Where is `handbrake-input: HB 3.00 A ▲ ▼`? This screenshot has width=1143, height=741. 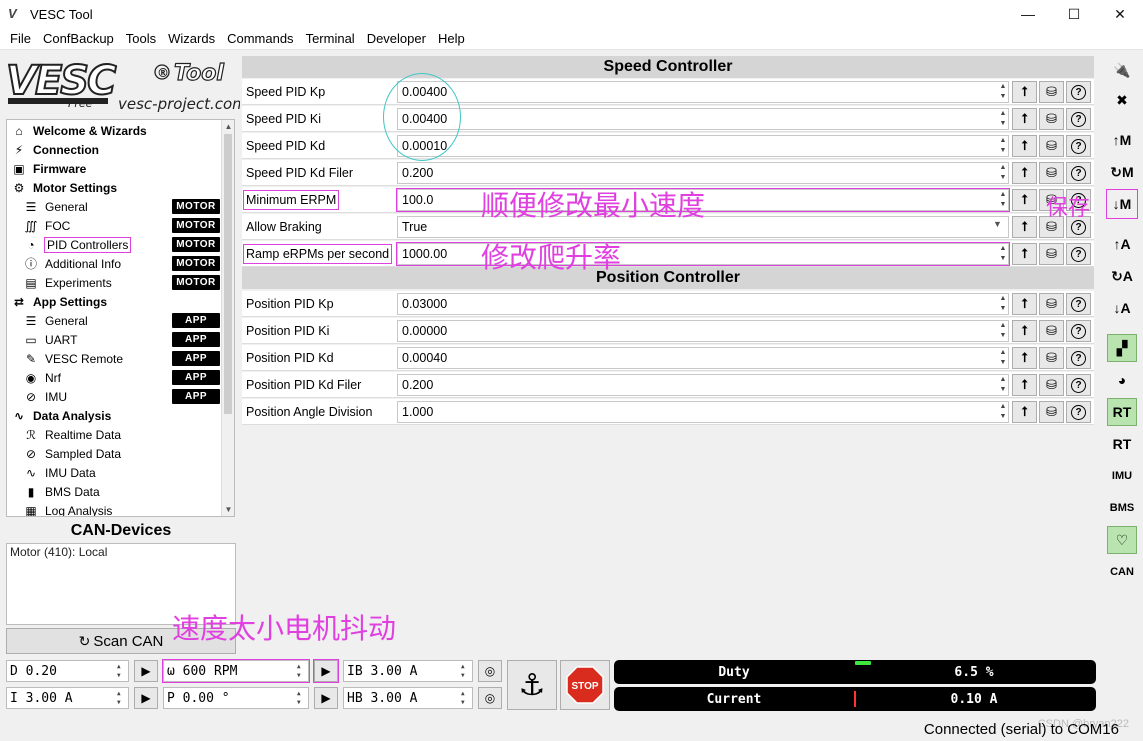 handbrake-input: HB 3.00 A ▲ ▼ is located at coordinates (408, 698).